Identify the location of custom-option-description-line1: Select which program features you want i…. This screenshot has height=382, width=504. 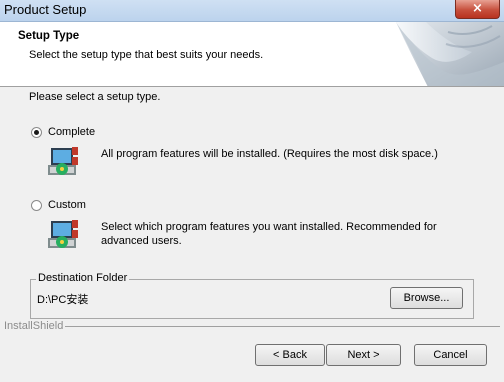
(269, 227).